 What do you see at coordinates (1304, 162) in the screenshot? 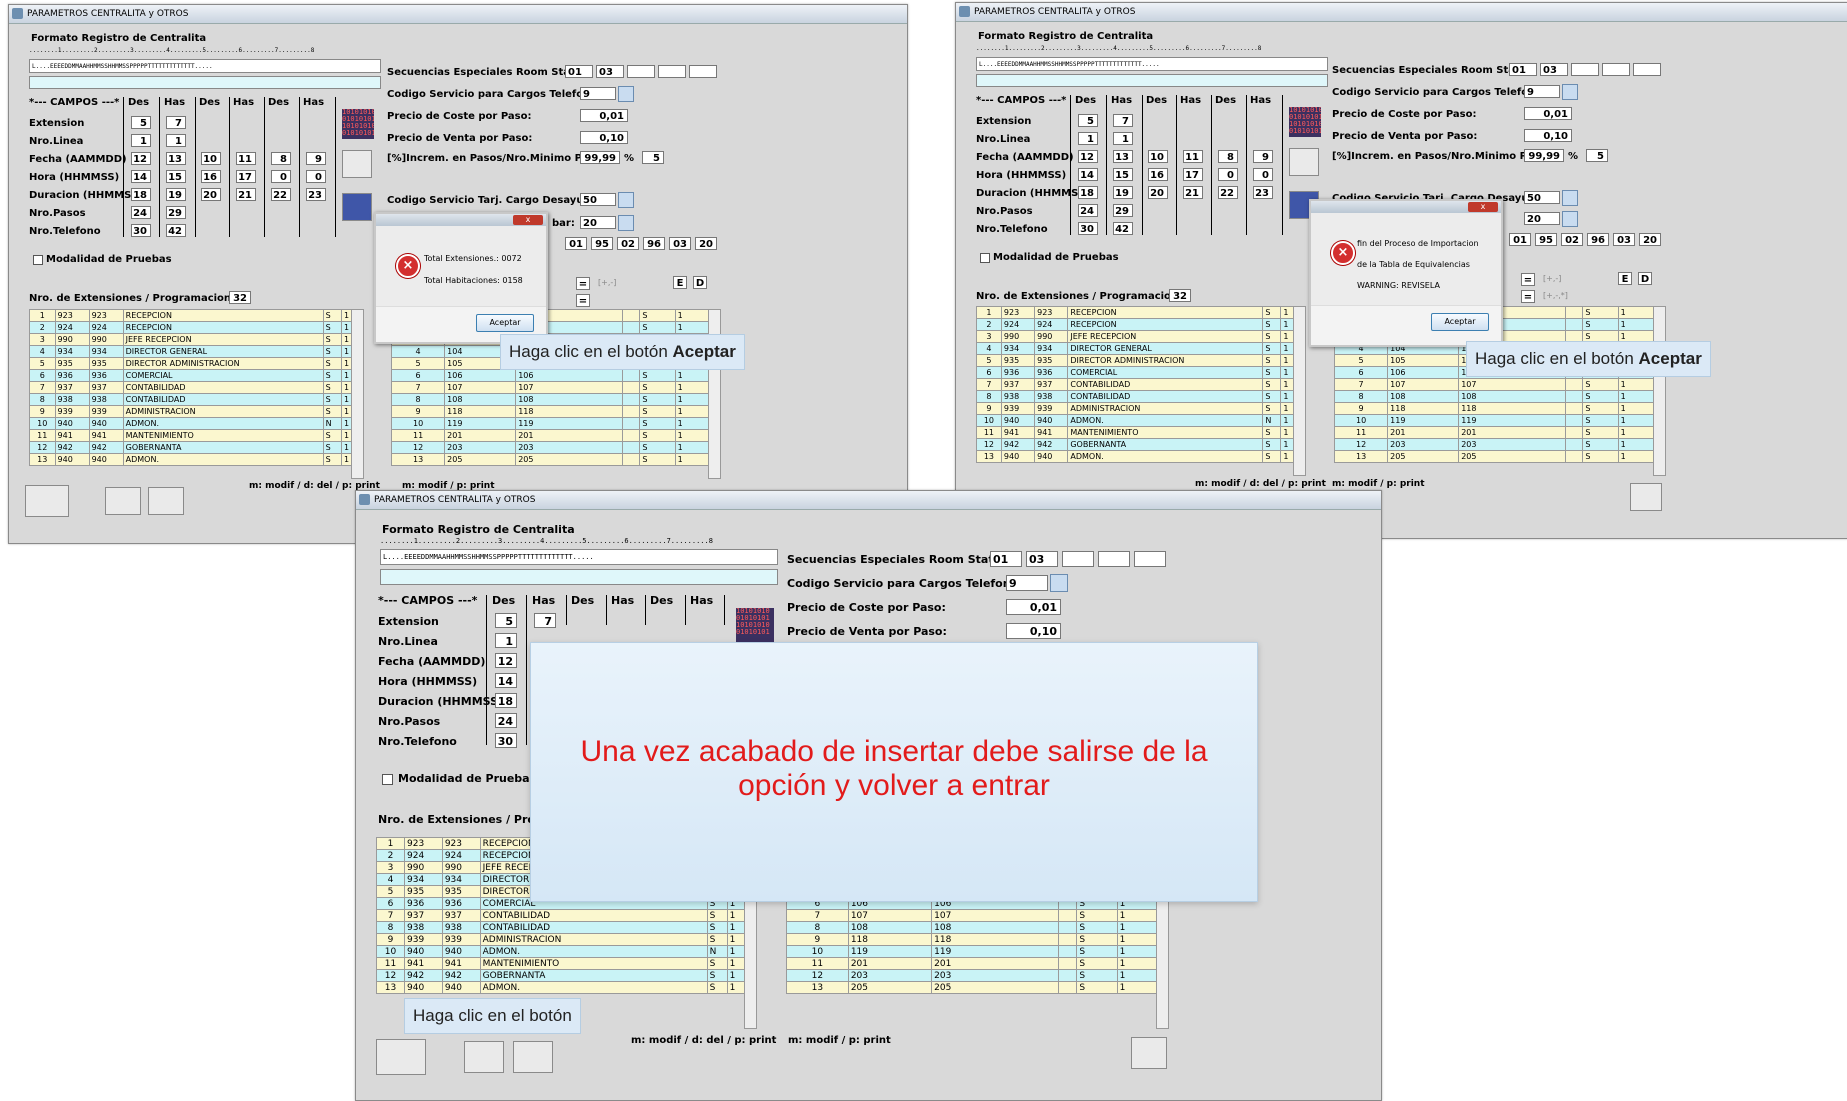
I see `clipboard-icon` at bounding box center [1304, 162].